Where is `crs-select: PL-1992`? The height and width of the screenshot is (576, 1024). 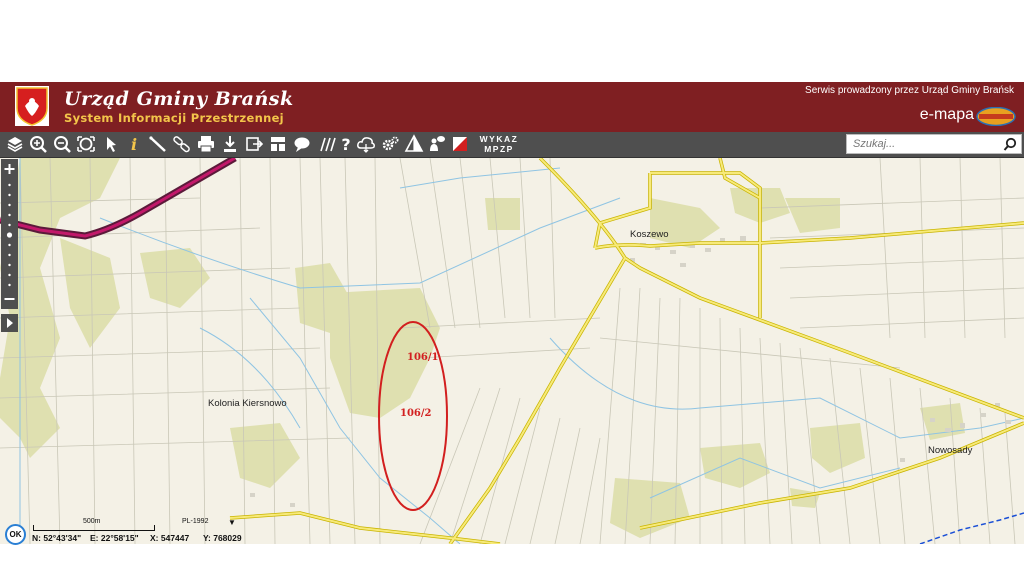
crs-select: PL-1992 is located at coordinates (195, 521).